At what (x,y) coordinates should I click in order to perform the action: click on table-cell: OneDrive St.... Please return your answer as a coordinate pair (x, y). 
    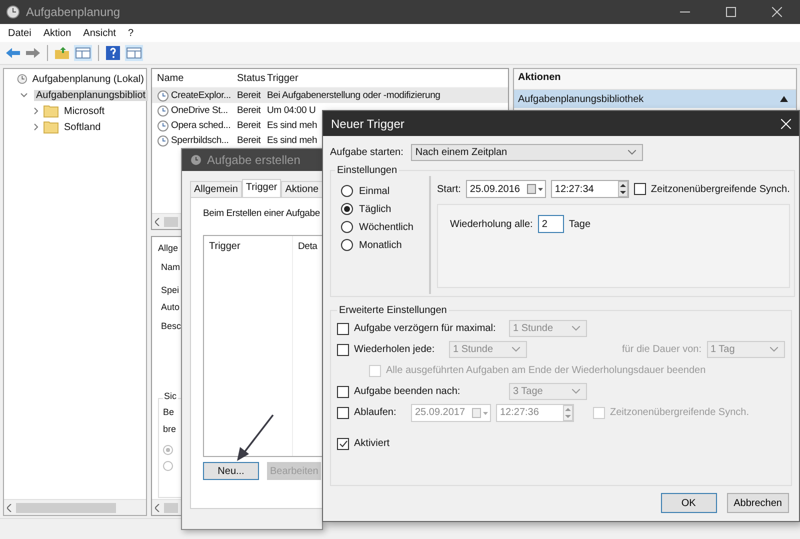
    Looking at the image, I should click on (199, 110).